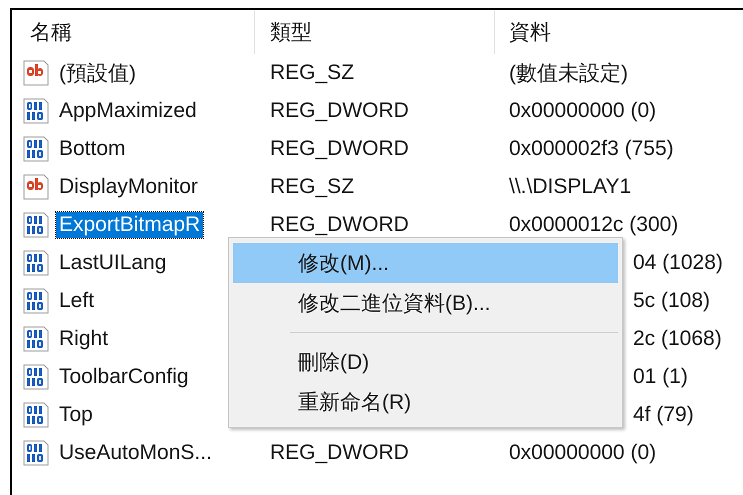 The image size is (743, 495). I want to click on value-data: (數值未設定), so click(568, 74).